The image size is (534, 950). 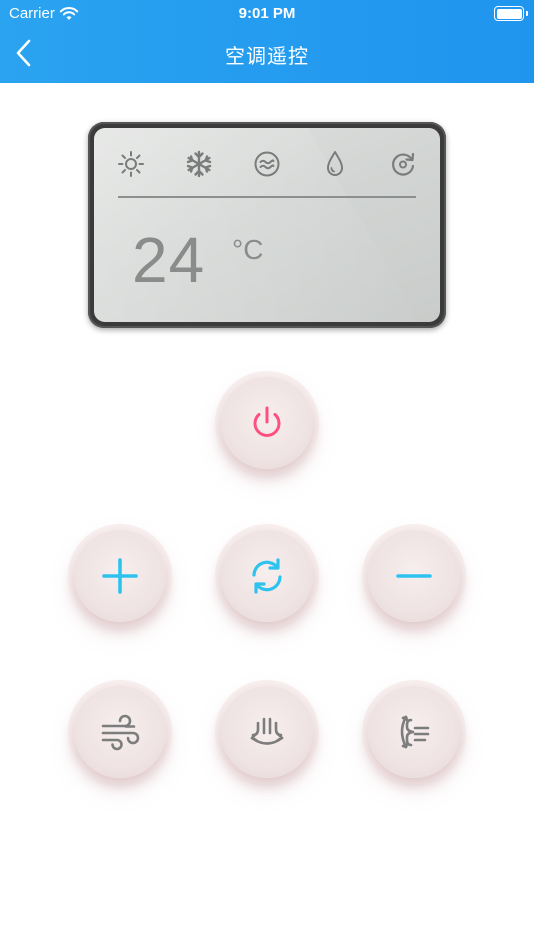 What do you see at coordinates (509, 13) in the screenshot?
I see `battery-icon` at bounding box center [509, 13].